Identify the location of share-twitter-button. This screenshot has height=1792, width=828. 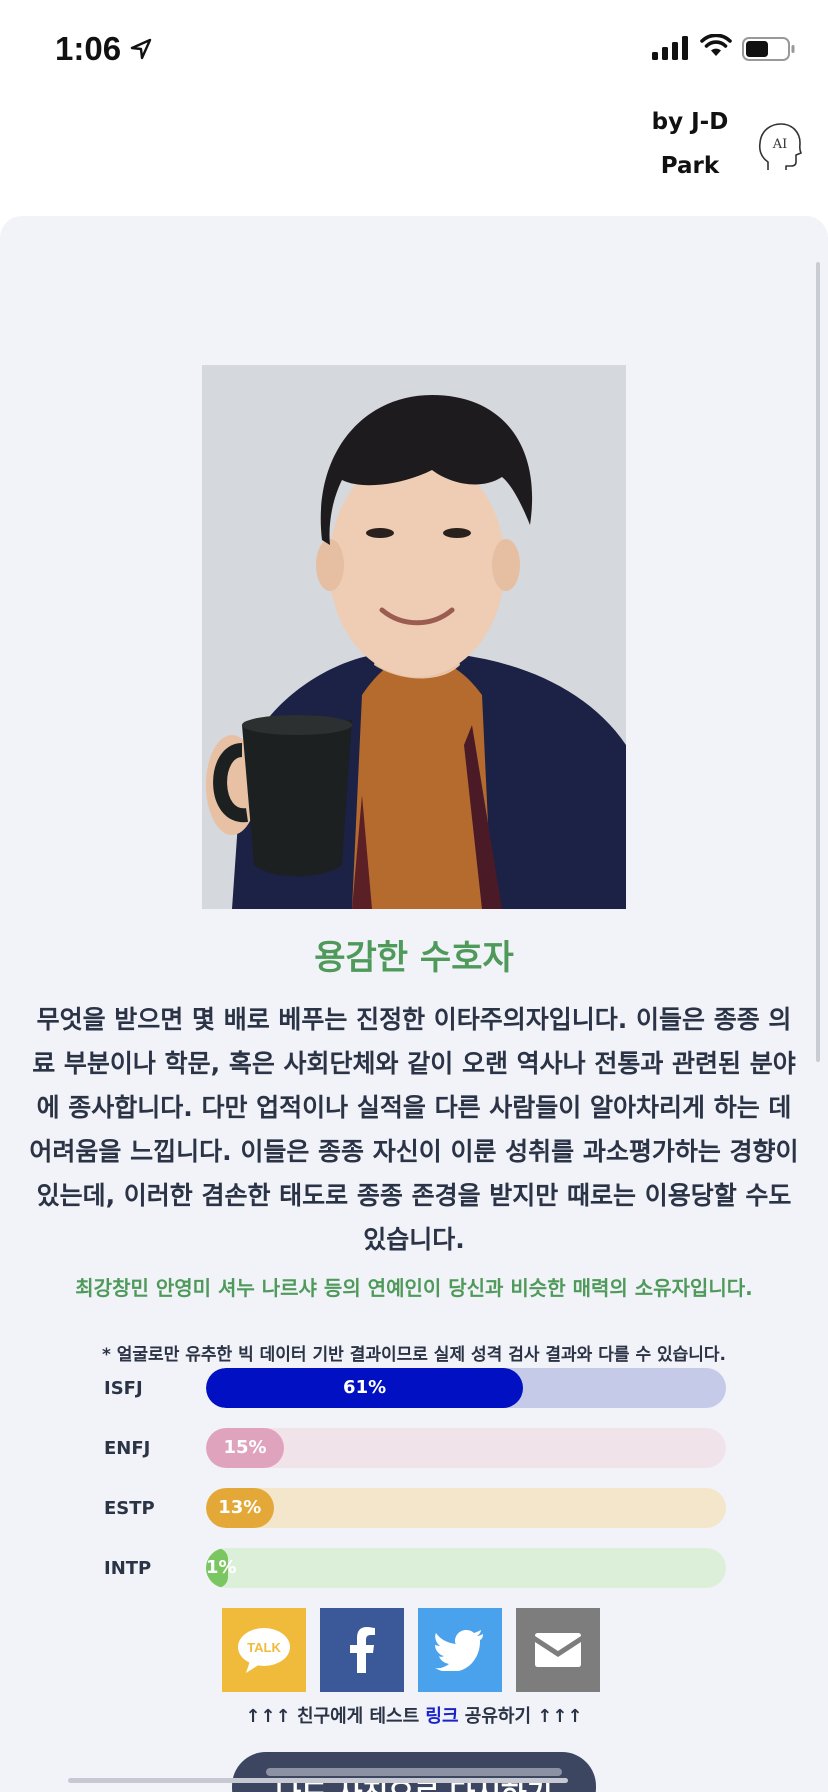
(460, 1650).